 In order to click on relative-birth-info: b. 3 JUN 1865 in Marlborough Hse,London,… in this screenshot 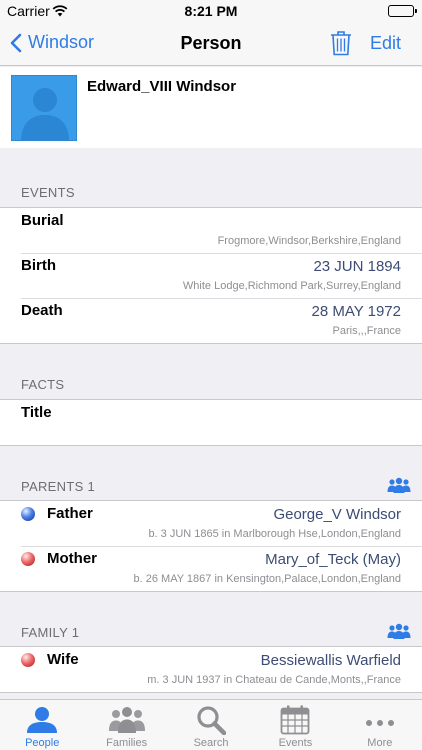, I will do `click(274, 534)`.